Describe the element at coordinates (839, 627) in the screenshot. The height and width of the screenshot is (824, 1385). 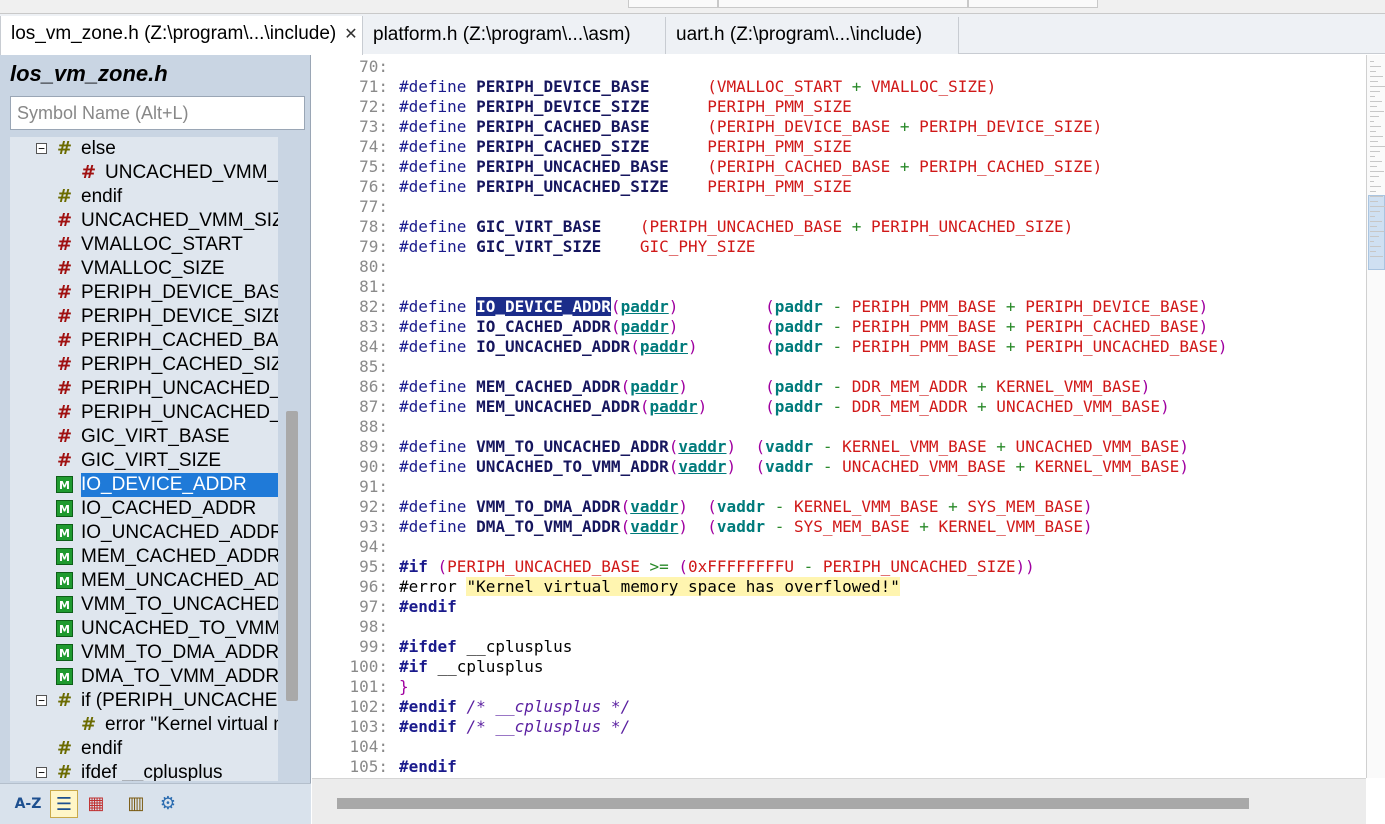
I see `code-line: 98:` at that location.